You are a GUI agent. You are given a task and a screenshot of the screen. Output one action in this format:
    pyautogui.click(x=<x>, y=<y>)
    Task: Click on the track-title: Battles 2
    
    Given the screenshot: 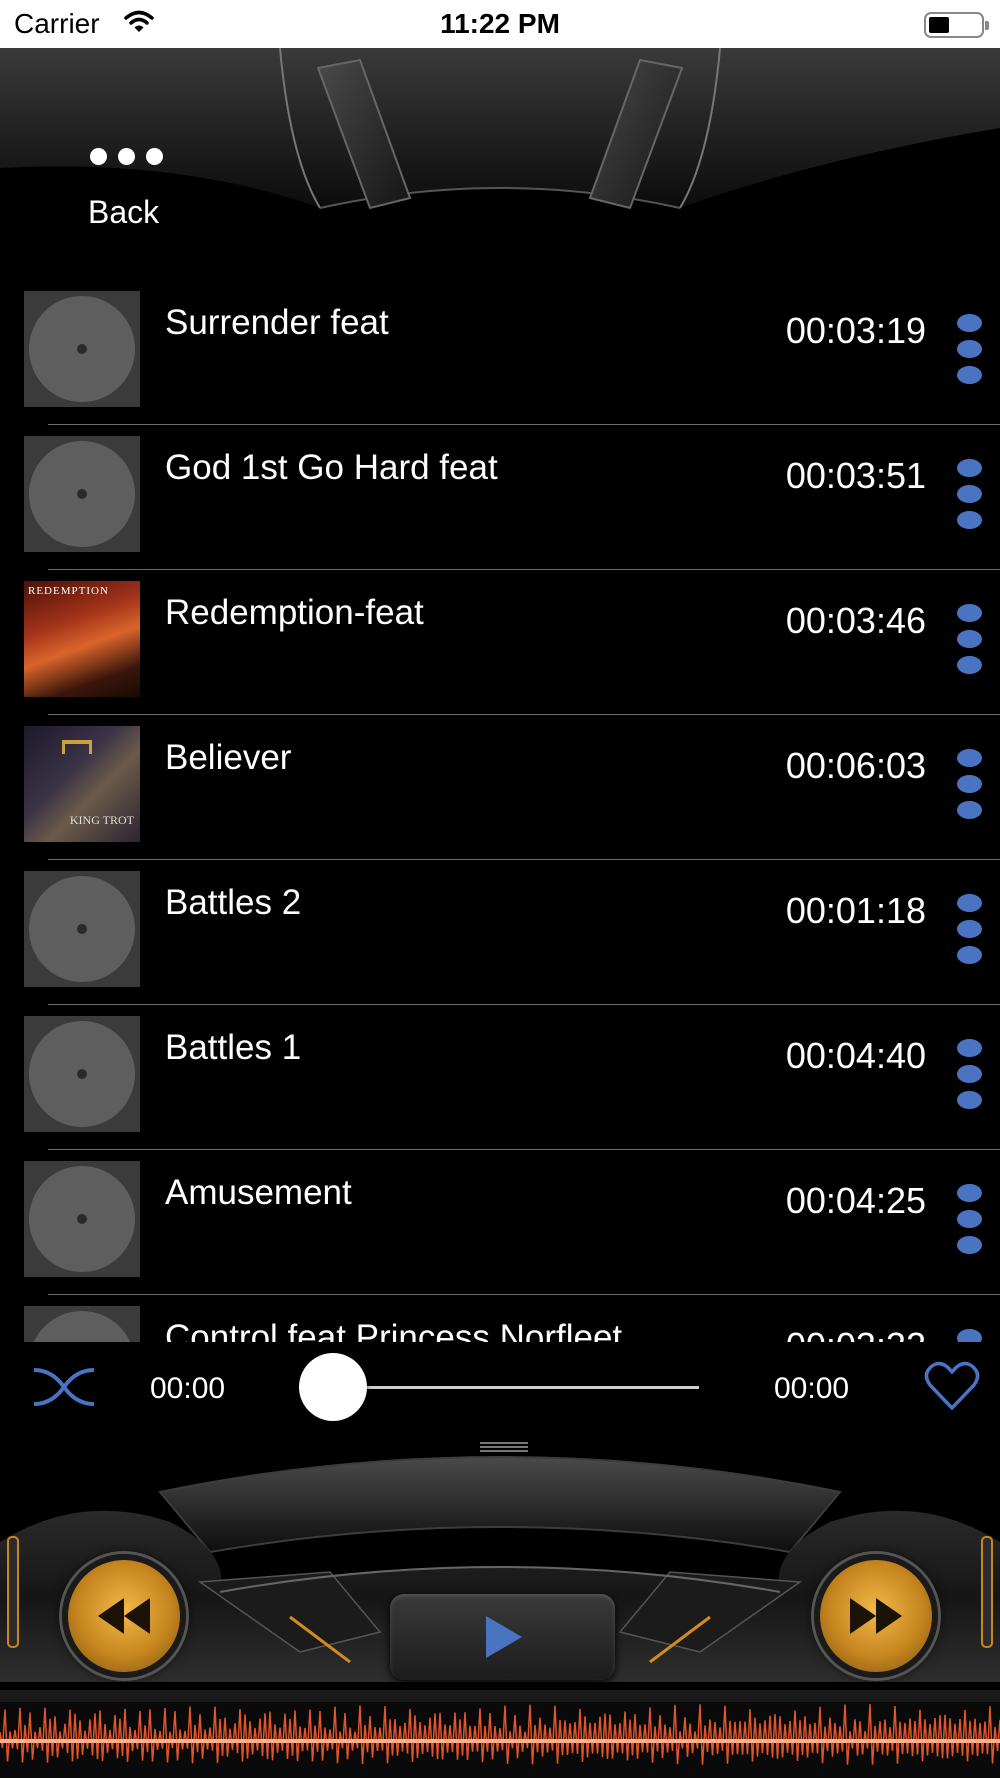 What is the action you would take?
    pyautogui.click(x=233, y=902)
    